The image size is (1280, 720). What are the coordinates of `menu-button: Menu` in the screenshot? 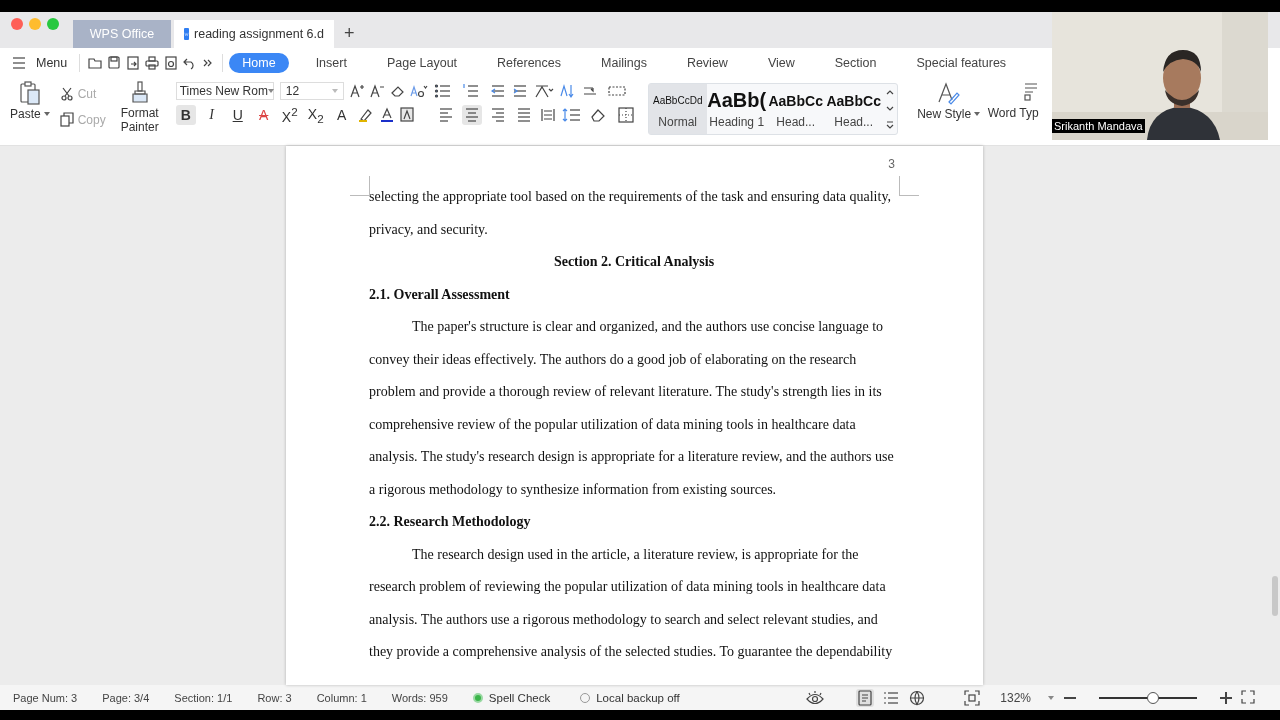 It's located at (40, 63).